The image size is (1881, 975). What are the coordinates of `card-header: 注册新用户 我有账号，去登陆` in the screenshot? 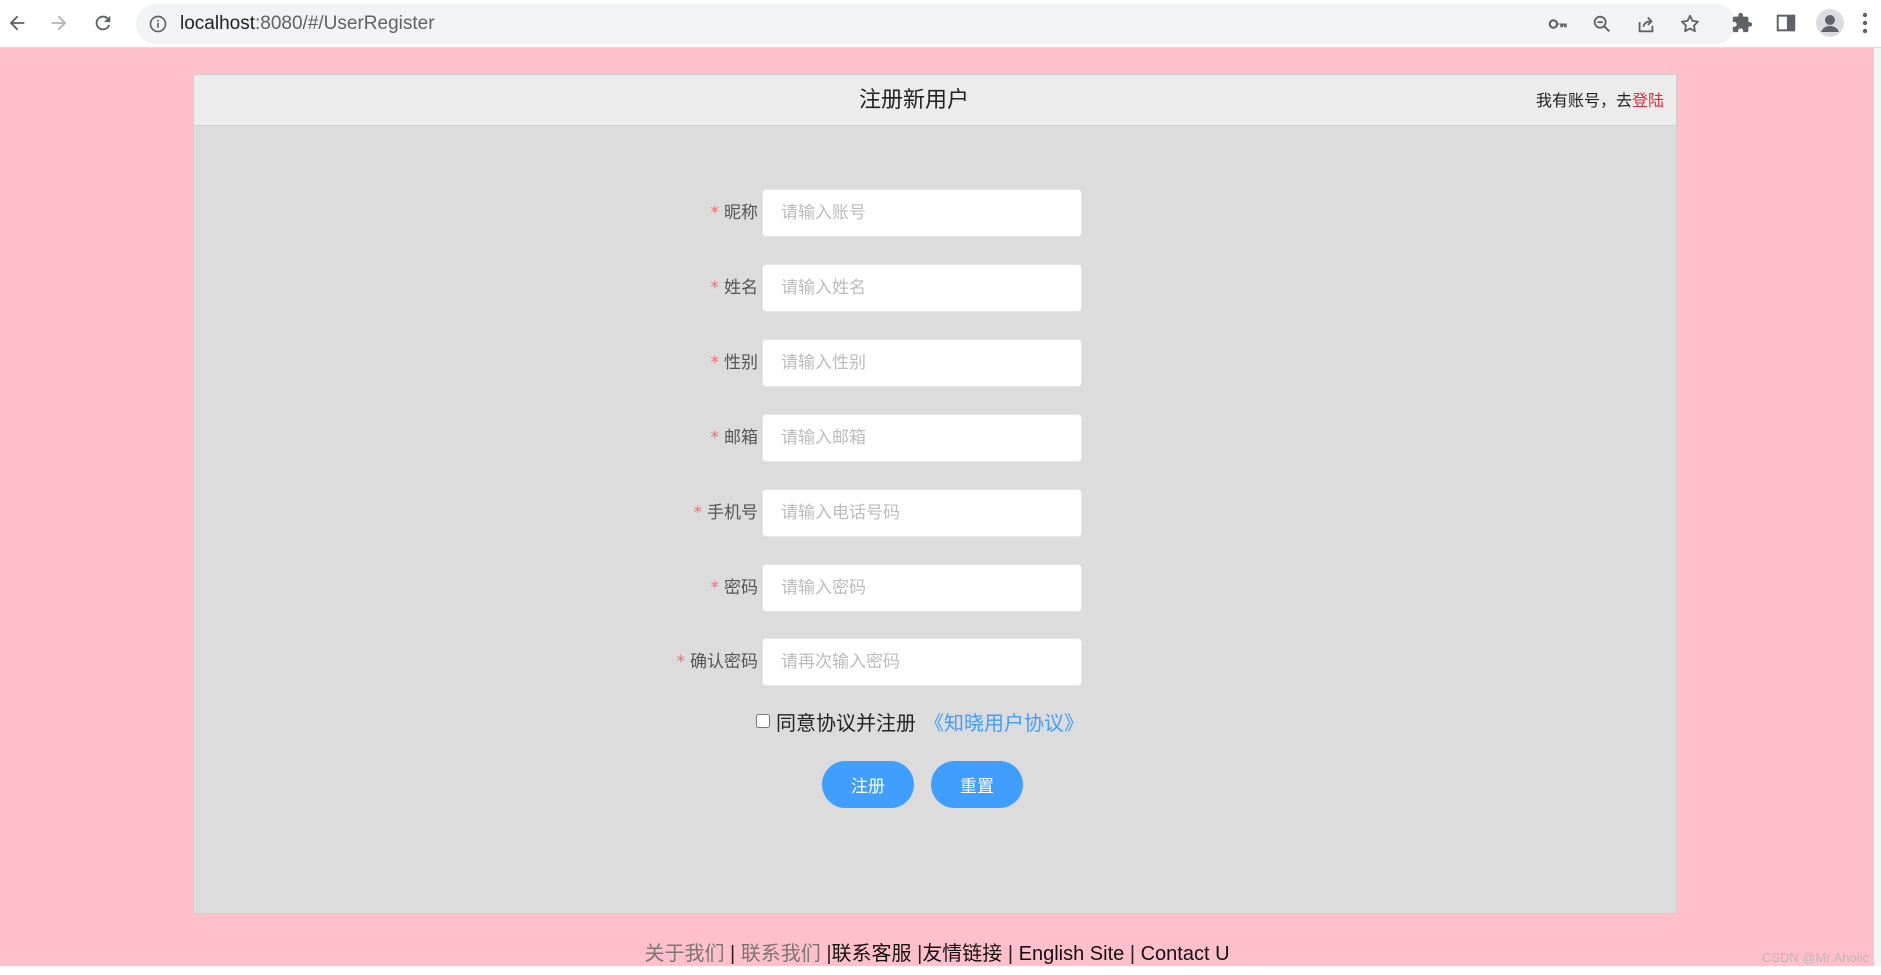 It's located at (935, 100).